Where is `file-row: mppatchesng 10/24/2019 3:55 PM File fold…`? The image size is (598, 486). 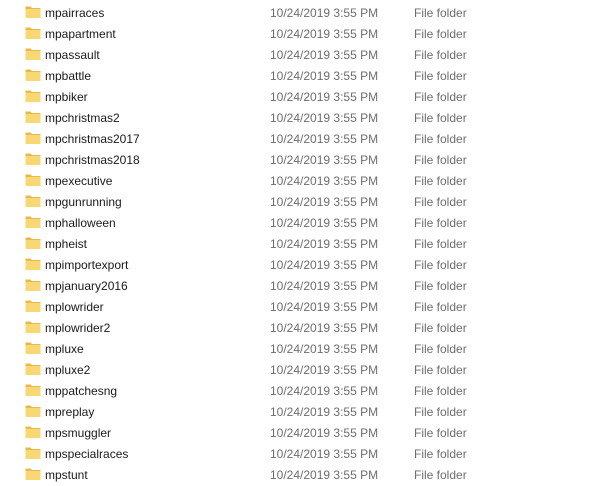 file-row: mppatchesng 10/24/2019 3:55 PM File fold… is located at coordinates (299, 390).